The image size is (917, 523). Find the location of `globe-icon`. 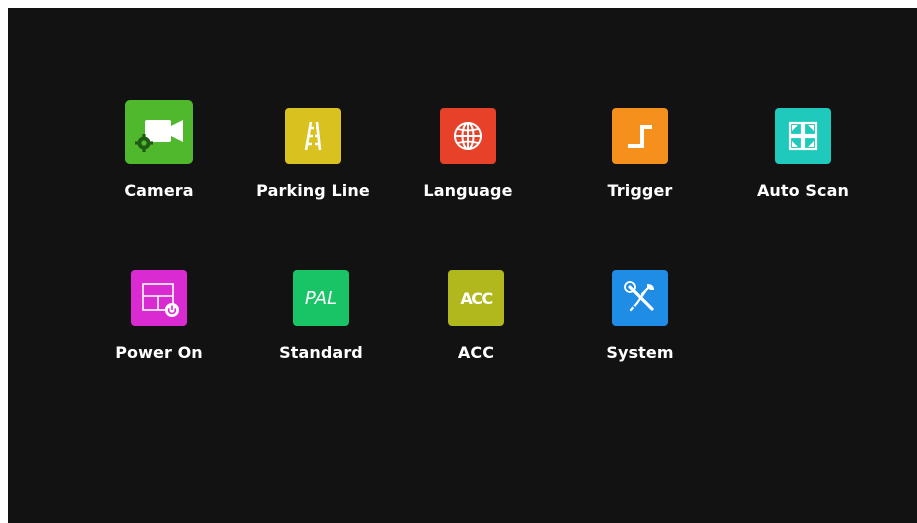

globe-icon is located at coordinates (468, 136).